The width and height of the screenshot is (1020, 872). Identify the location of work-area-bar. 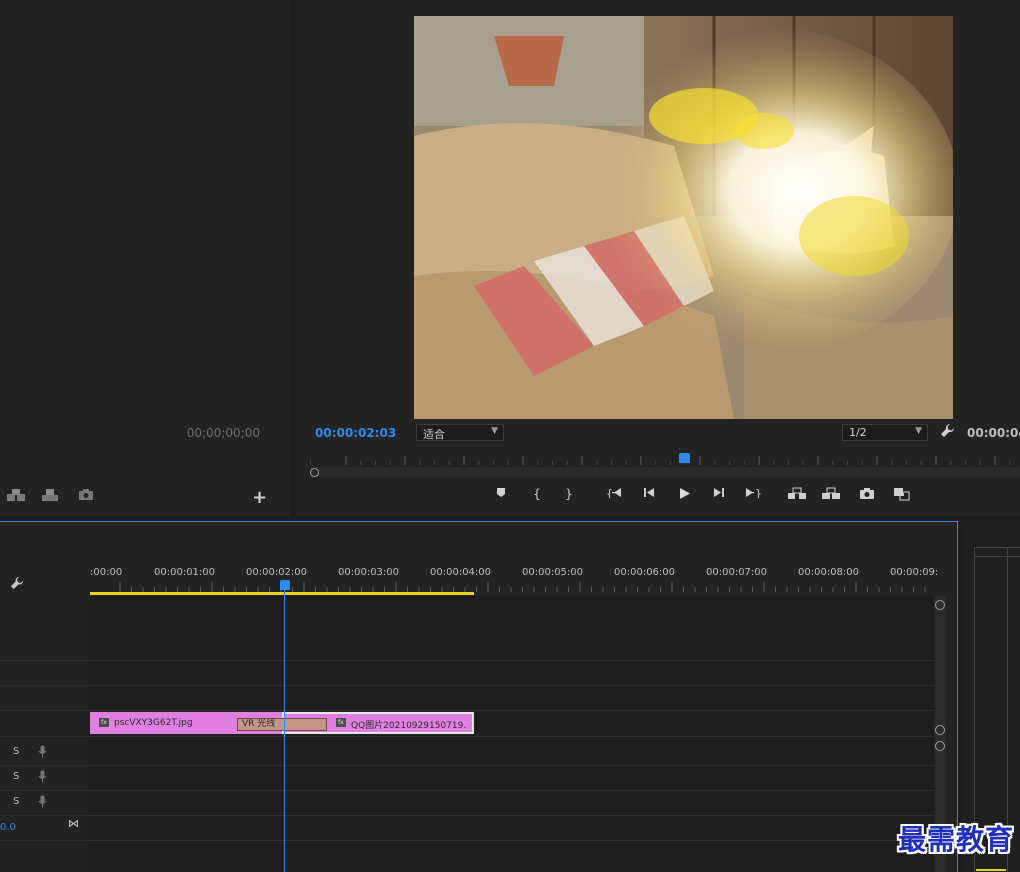
(282, 593).